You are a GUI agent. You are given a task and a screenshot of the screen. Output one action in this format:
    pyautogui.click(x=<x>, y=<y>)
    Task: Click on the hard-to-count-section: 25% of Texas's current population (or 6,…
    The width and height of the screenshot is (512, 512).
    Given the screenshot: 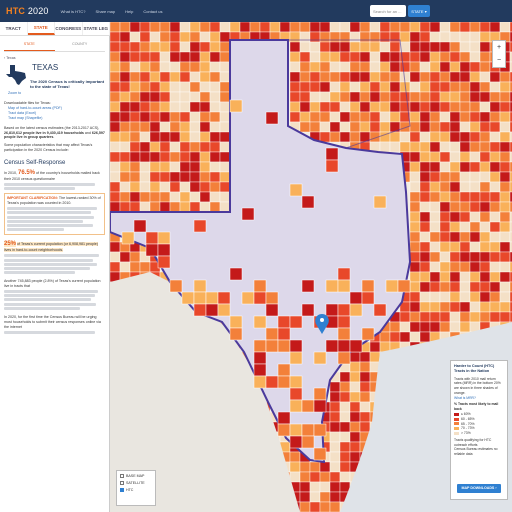 What is the action you would take?
    pyautogui.click(x=54, y=257)
    